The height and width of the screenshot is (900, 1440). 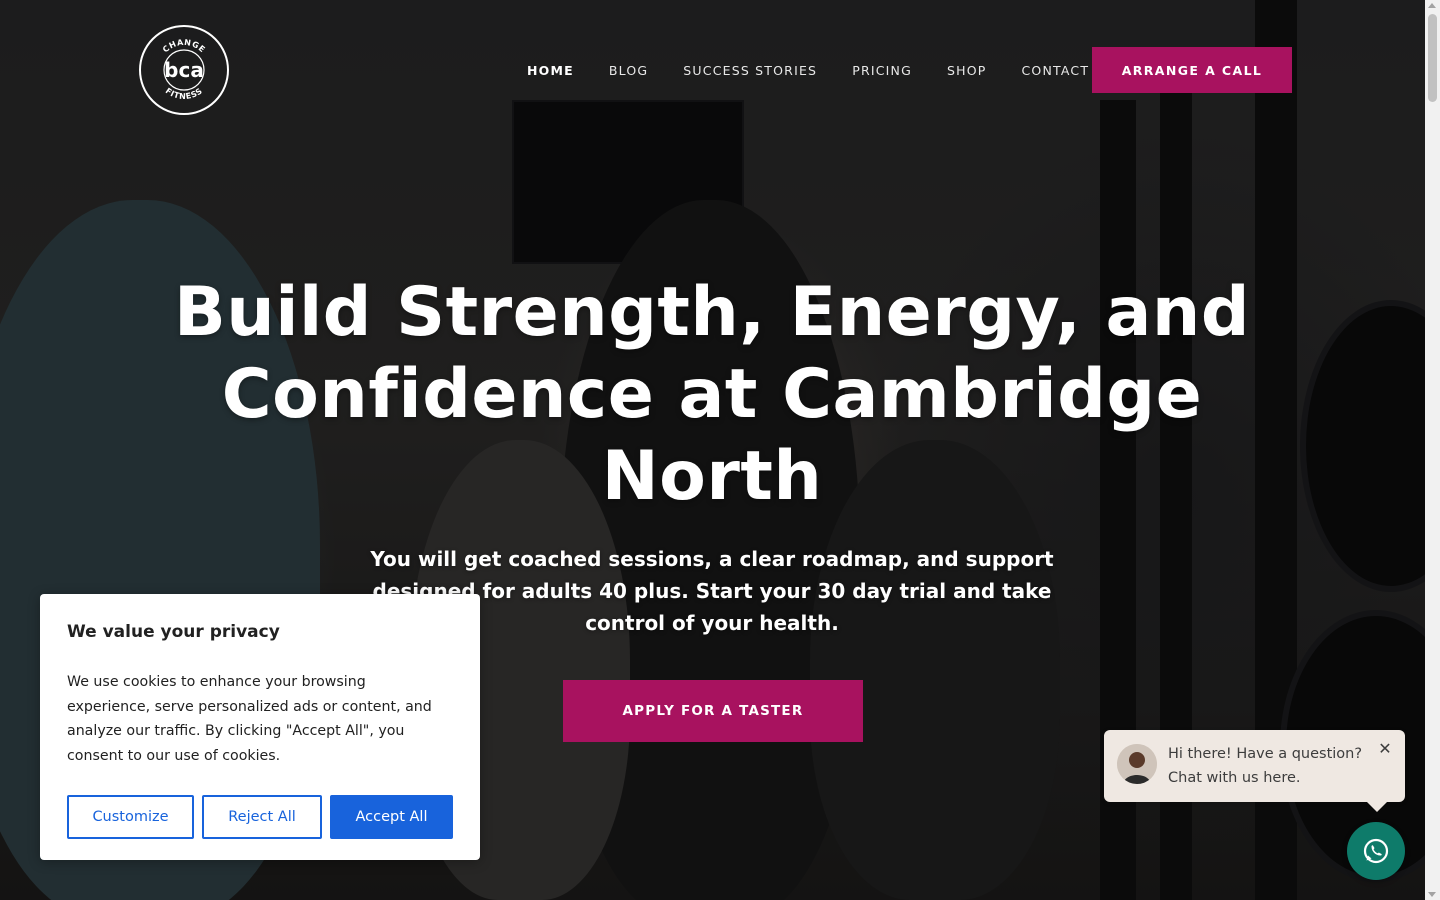 I want to click on nav-item-shop: SHOP, so click(x=967, y=70).